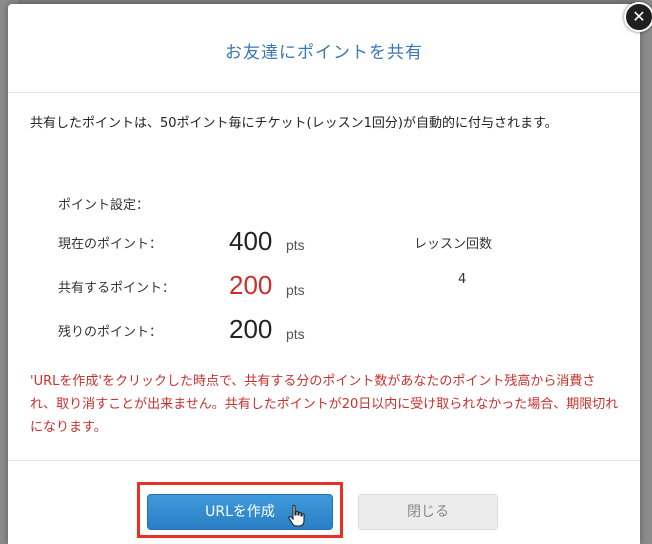 This screenshot has width=652, height=544. I want to click on lesson-count-value: 4, so click(462, 279).